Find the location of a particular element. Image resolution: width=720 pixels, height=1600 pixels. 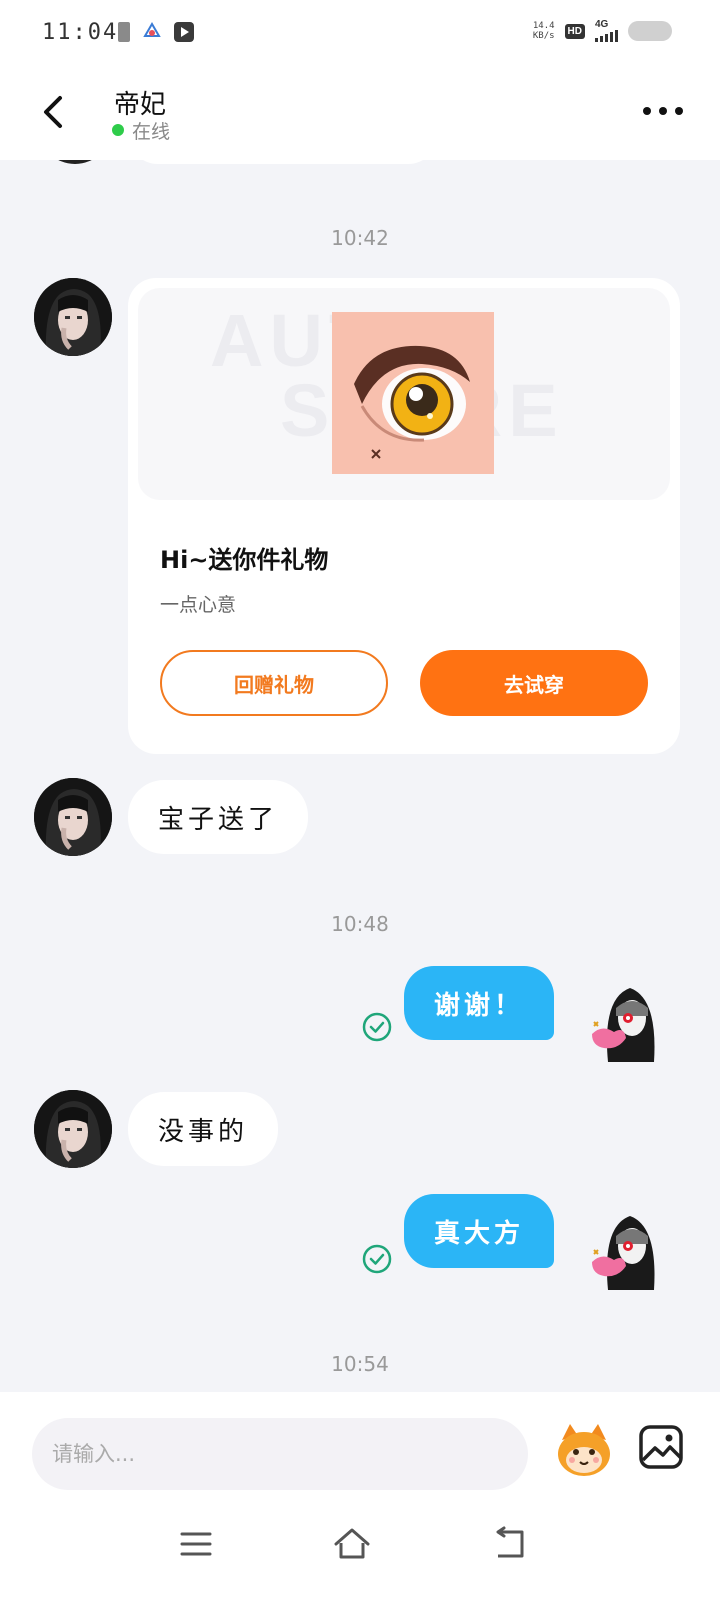

network-speed-unit: KB/s is located at coordinates (543, 36).